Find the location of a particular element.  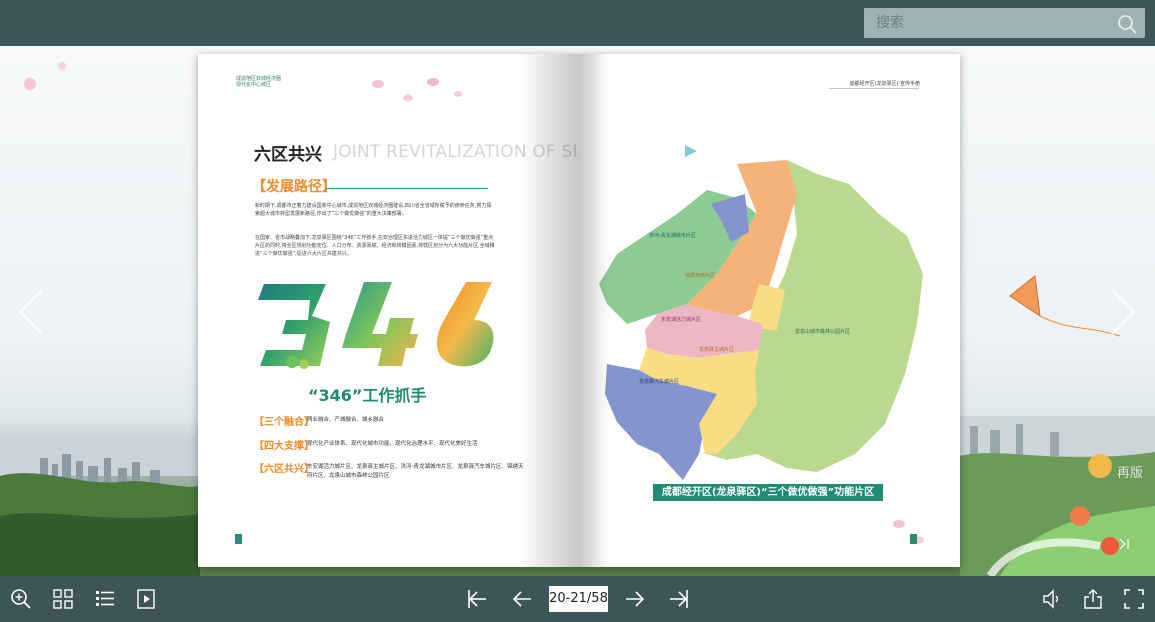

last-page-icon is located at coordinates (679, 599).